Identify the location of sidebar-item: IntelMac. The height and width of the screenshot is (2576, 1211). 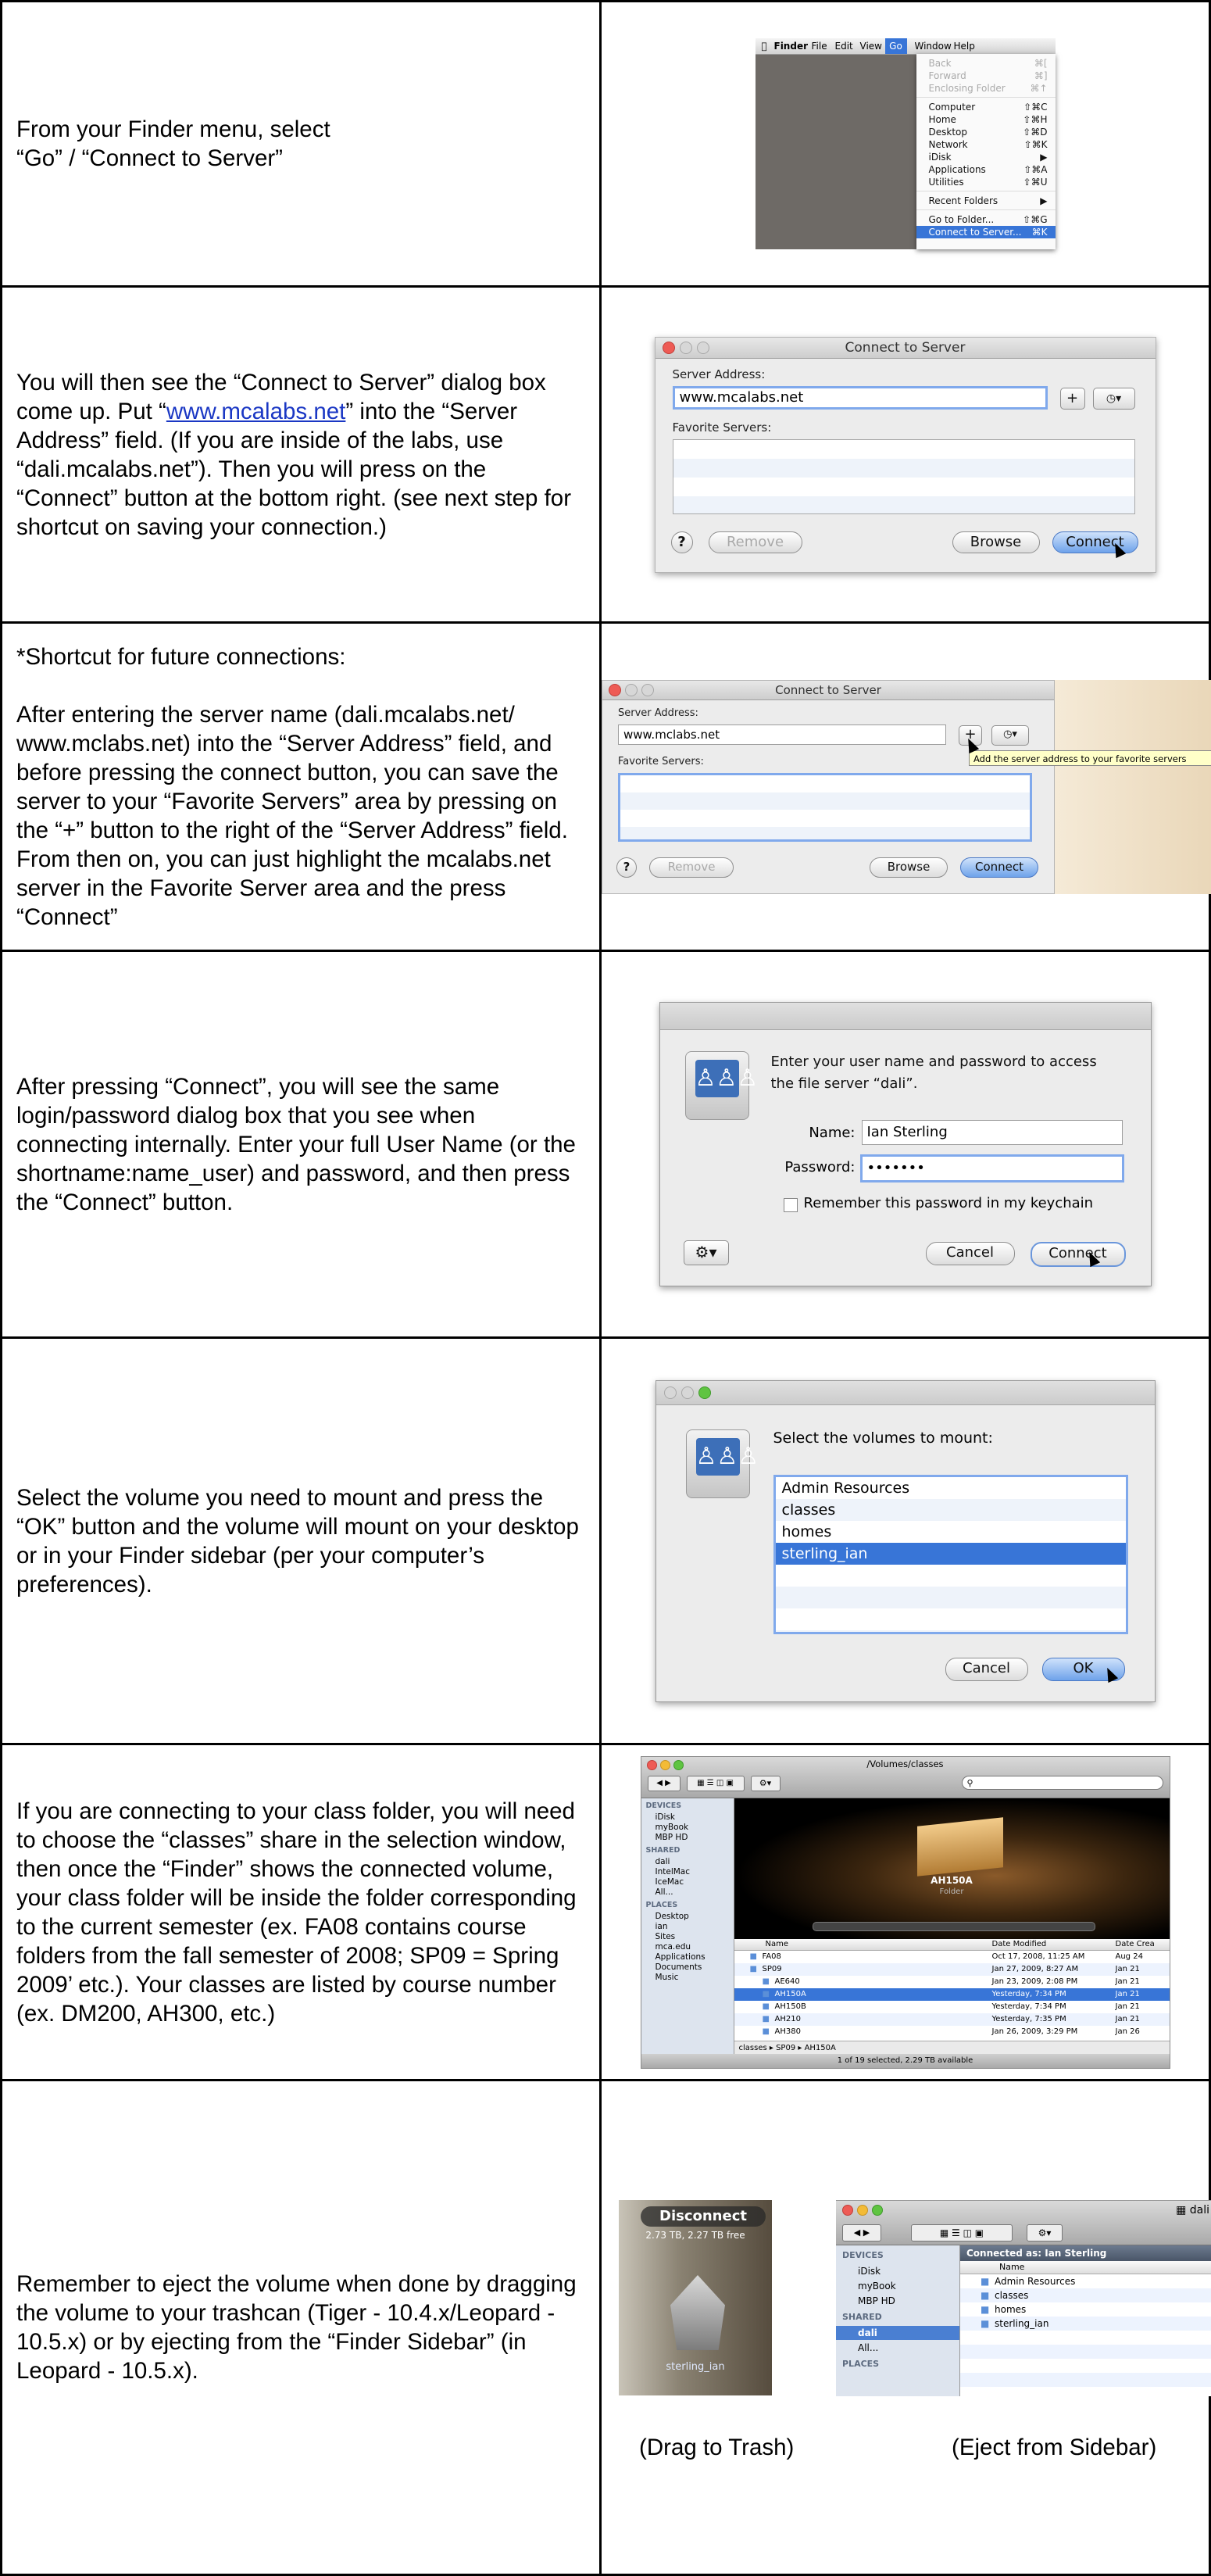
(673, 1872).